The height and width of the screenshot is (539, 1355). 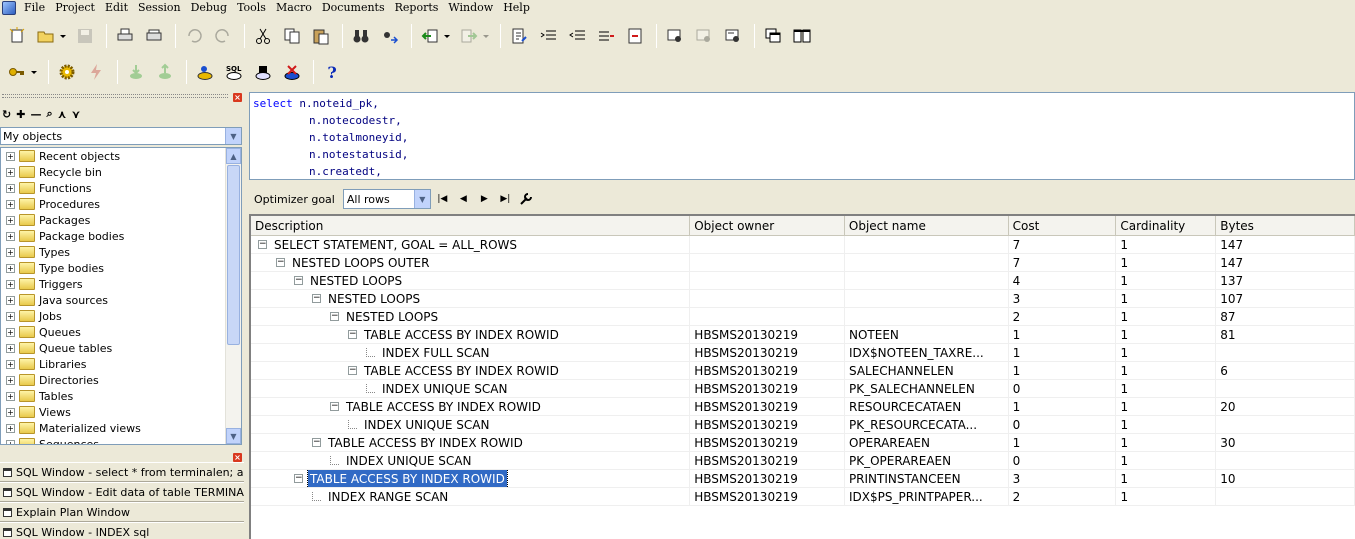 I want to click on optimizer-goal-select: All rows ▼, so click(x=386, y=199).